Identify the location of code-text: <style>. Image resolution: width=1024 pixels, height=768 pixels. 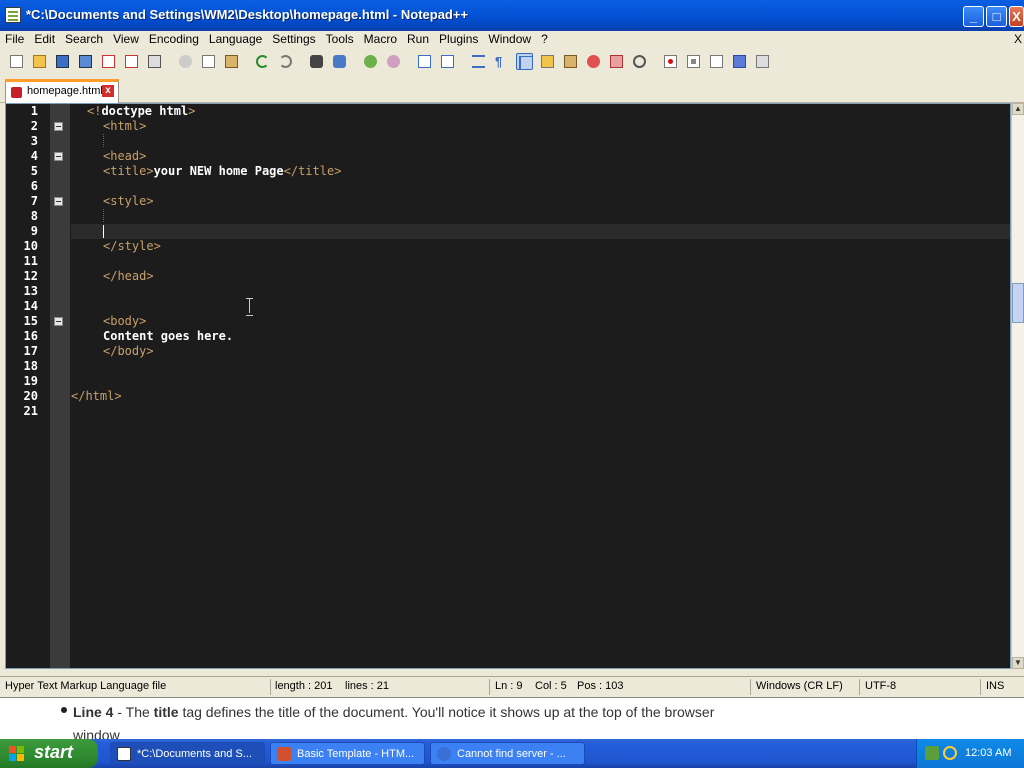
(128, 201).